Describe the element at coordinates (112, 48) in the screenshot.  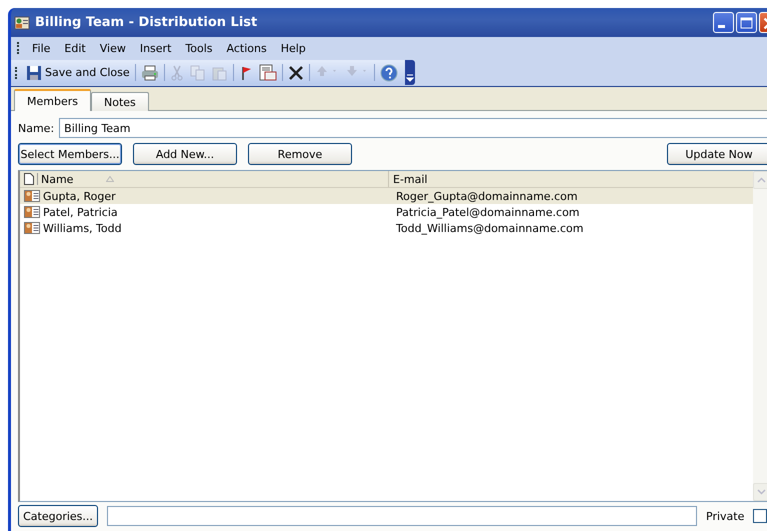
I see `menu-item: View` at that location.